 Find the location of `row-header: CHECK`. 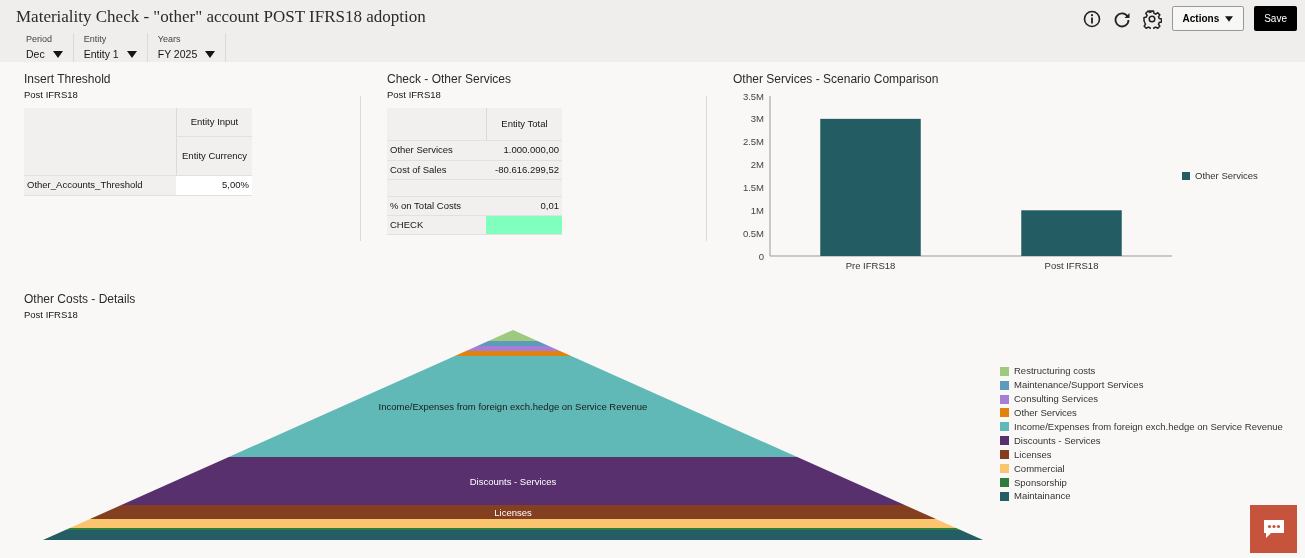

row-header: CHECK is located at coordinates (436, 226).